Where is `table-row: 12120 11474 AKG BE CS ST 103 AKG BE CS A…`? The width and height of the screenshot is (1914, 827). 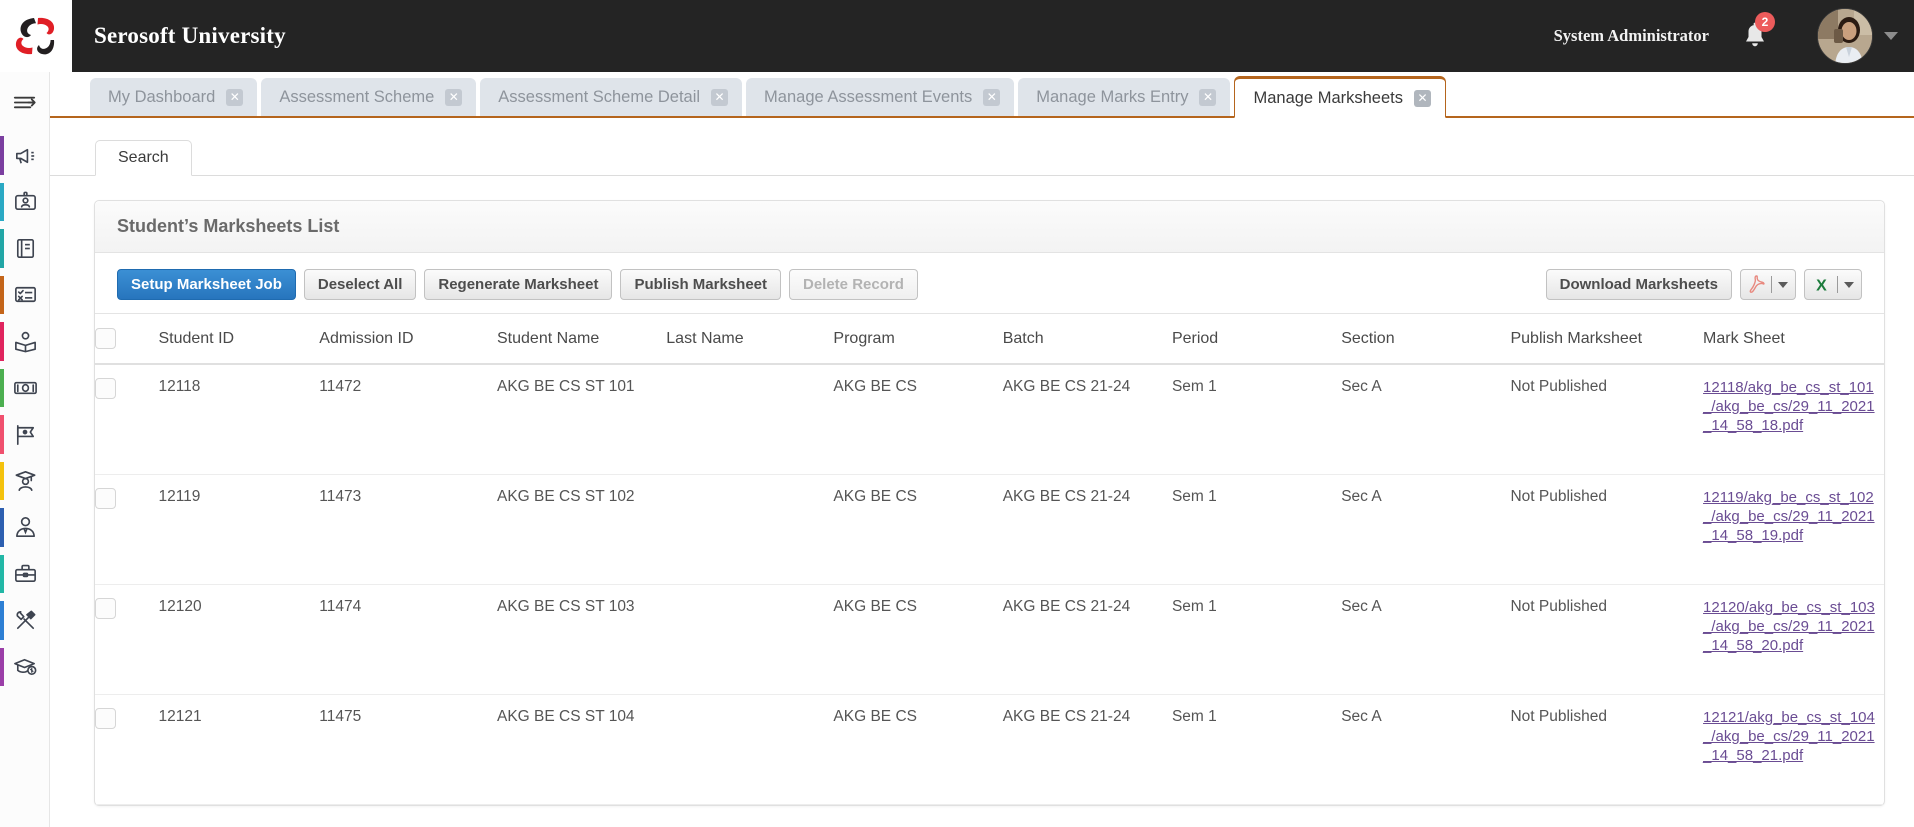
table-row: 12120 11474 AKG BE CS ST 103 AKG BE CS A… is located at coordinates (989, 639).